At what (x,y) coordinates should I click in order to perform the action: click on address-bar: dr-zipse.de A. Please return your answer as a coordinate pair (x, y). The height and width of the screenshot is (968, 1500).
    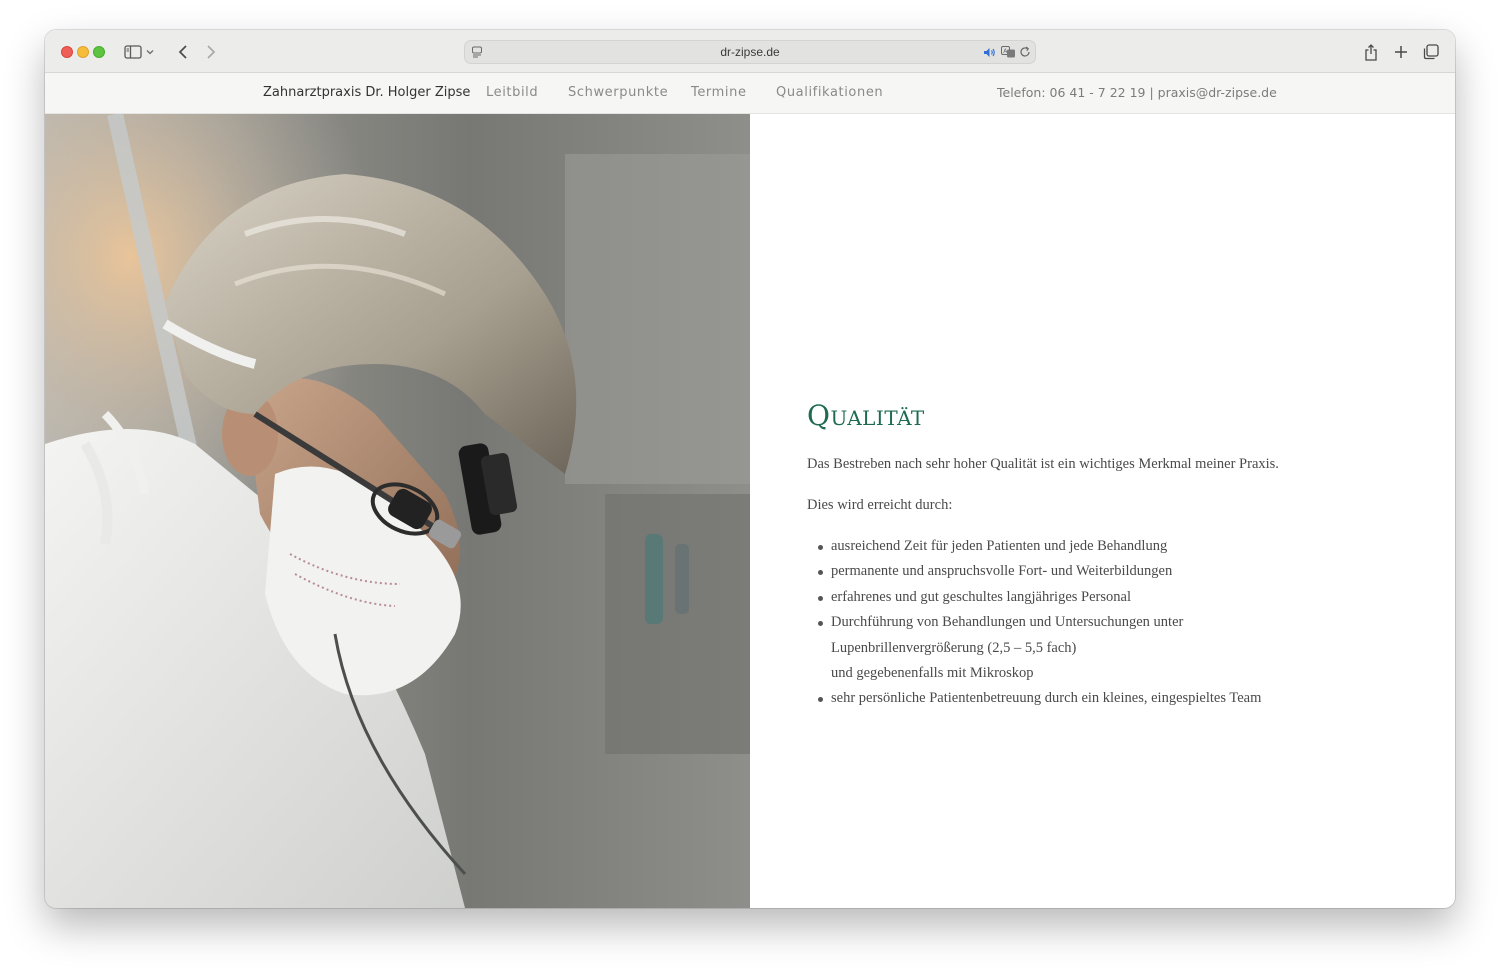
    Looking at the image, I should click on (750, 52).